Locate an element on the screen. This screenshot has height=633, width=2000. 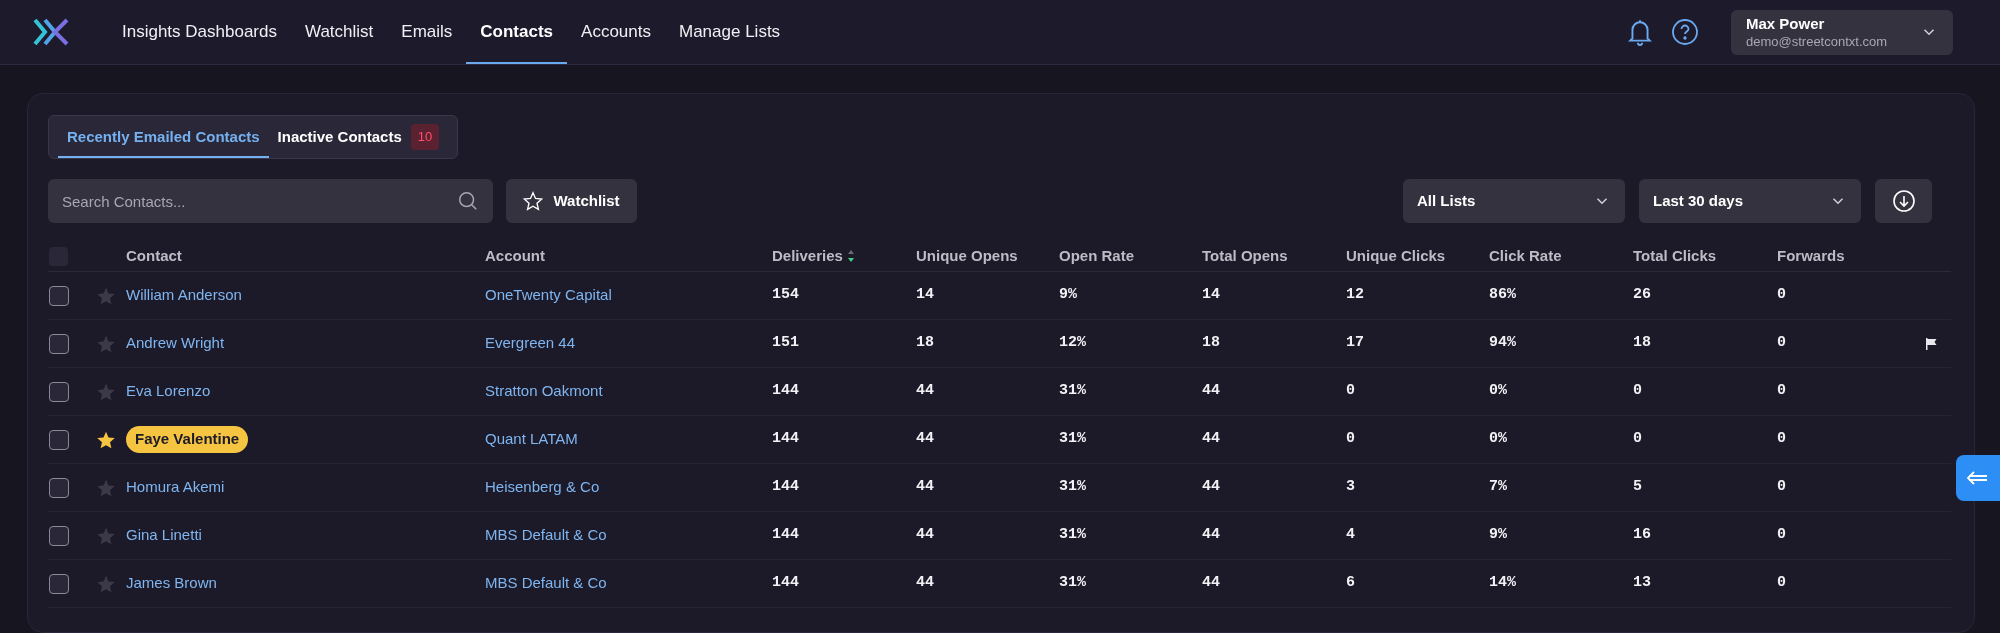
nav-link: Manage Lists is located at coordinates (730, 32).